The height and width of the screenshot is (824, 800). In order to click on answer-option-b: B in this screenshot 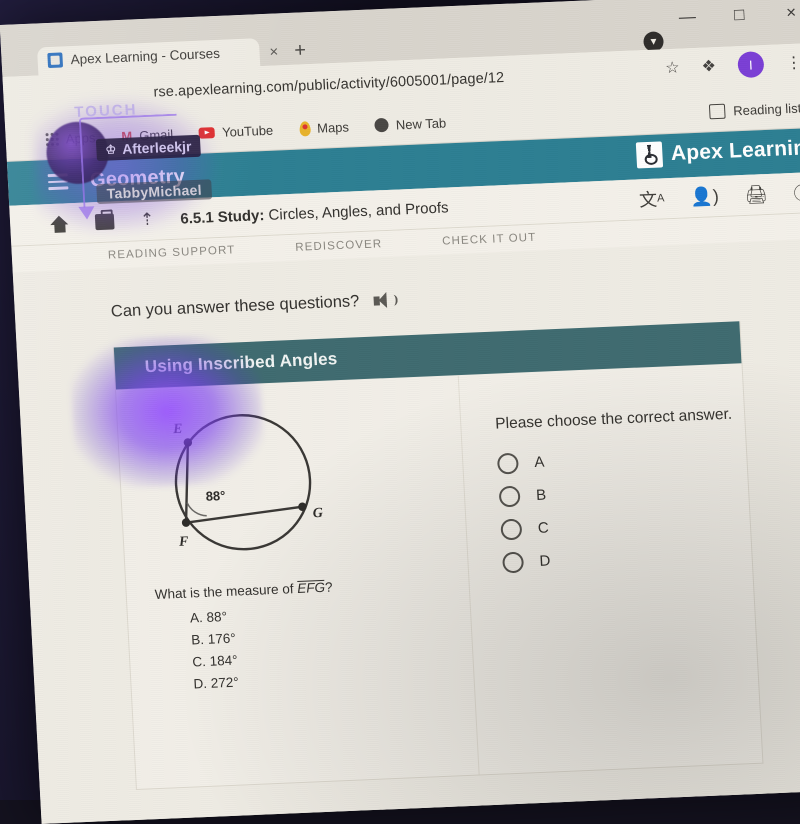, I will do `click(623, 492)`.